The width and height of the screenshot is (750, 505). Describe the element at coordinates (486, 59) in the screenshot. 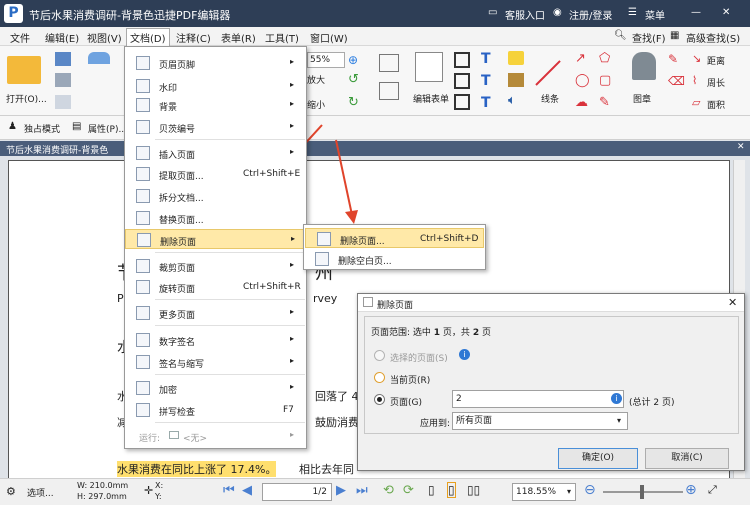

I see `typewriter-icon: T` at that location.